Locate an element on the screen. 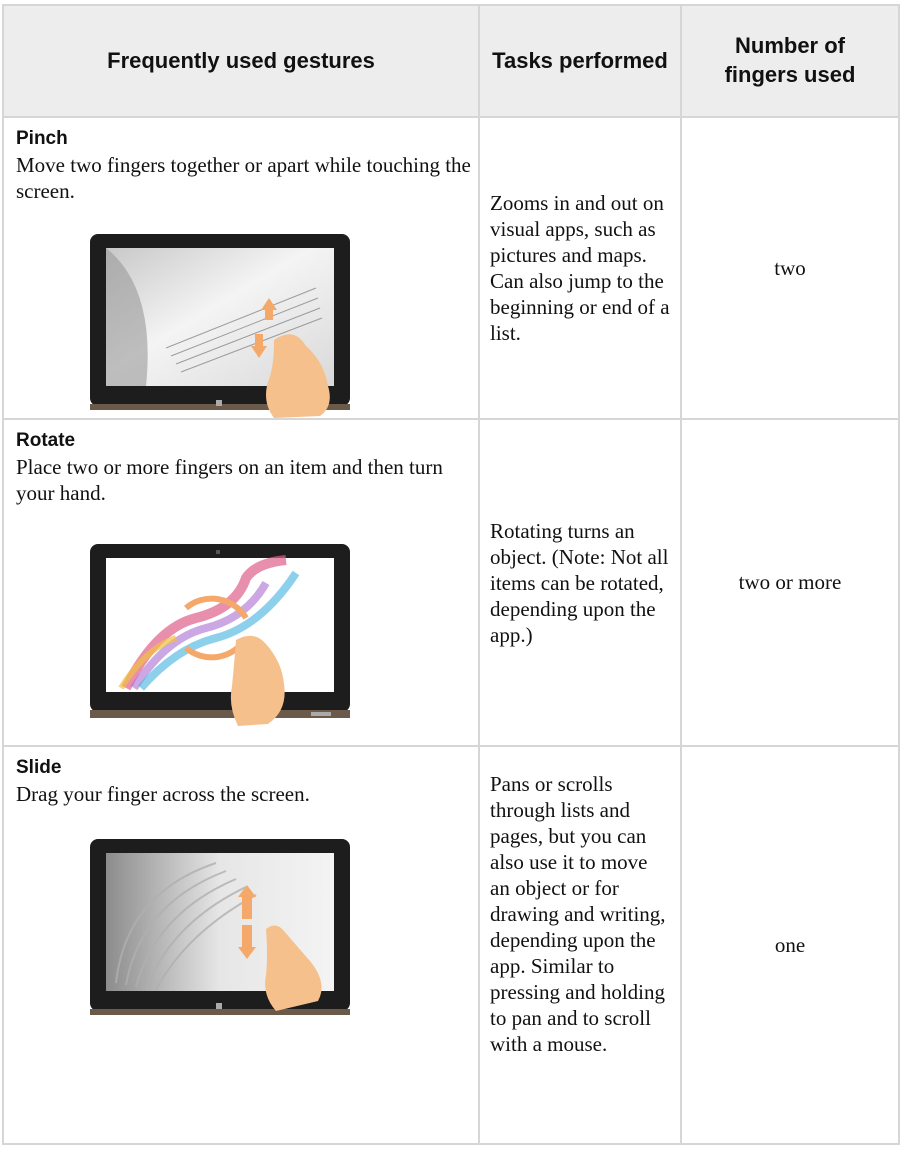  header-gestures: Frequently used gestures is located at coordinates (241, 61).